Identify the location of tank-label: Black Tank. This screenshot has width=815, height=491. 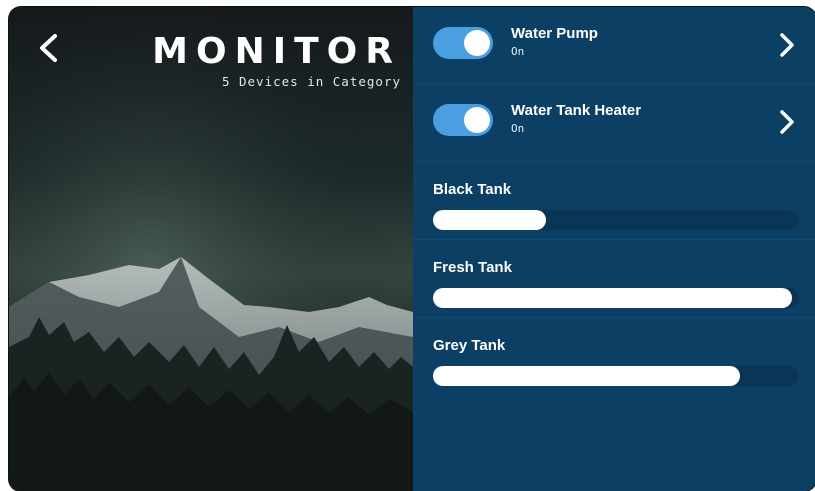
(472, 189).